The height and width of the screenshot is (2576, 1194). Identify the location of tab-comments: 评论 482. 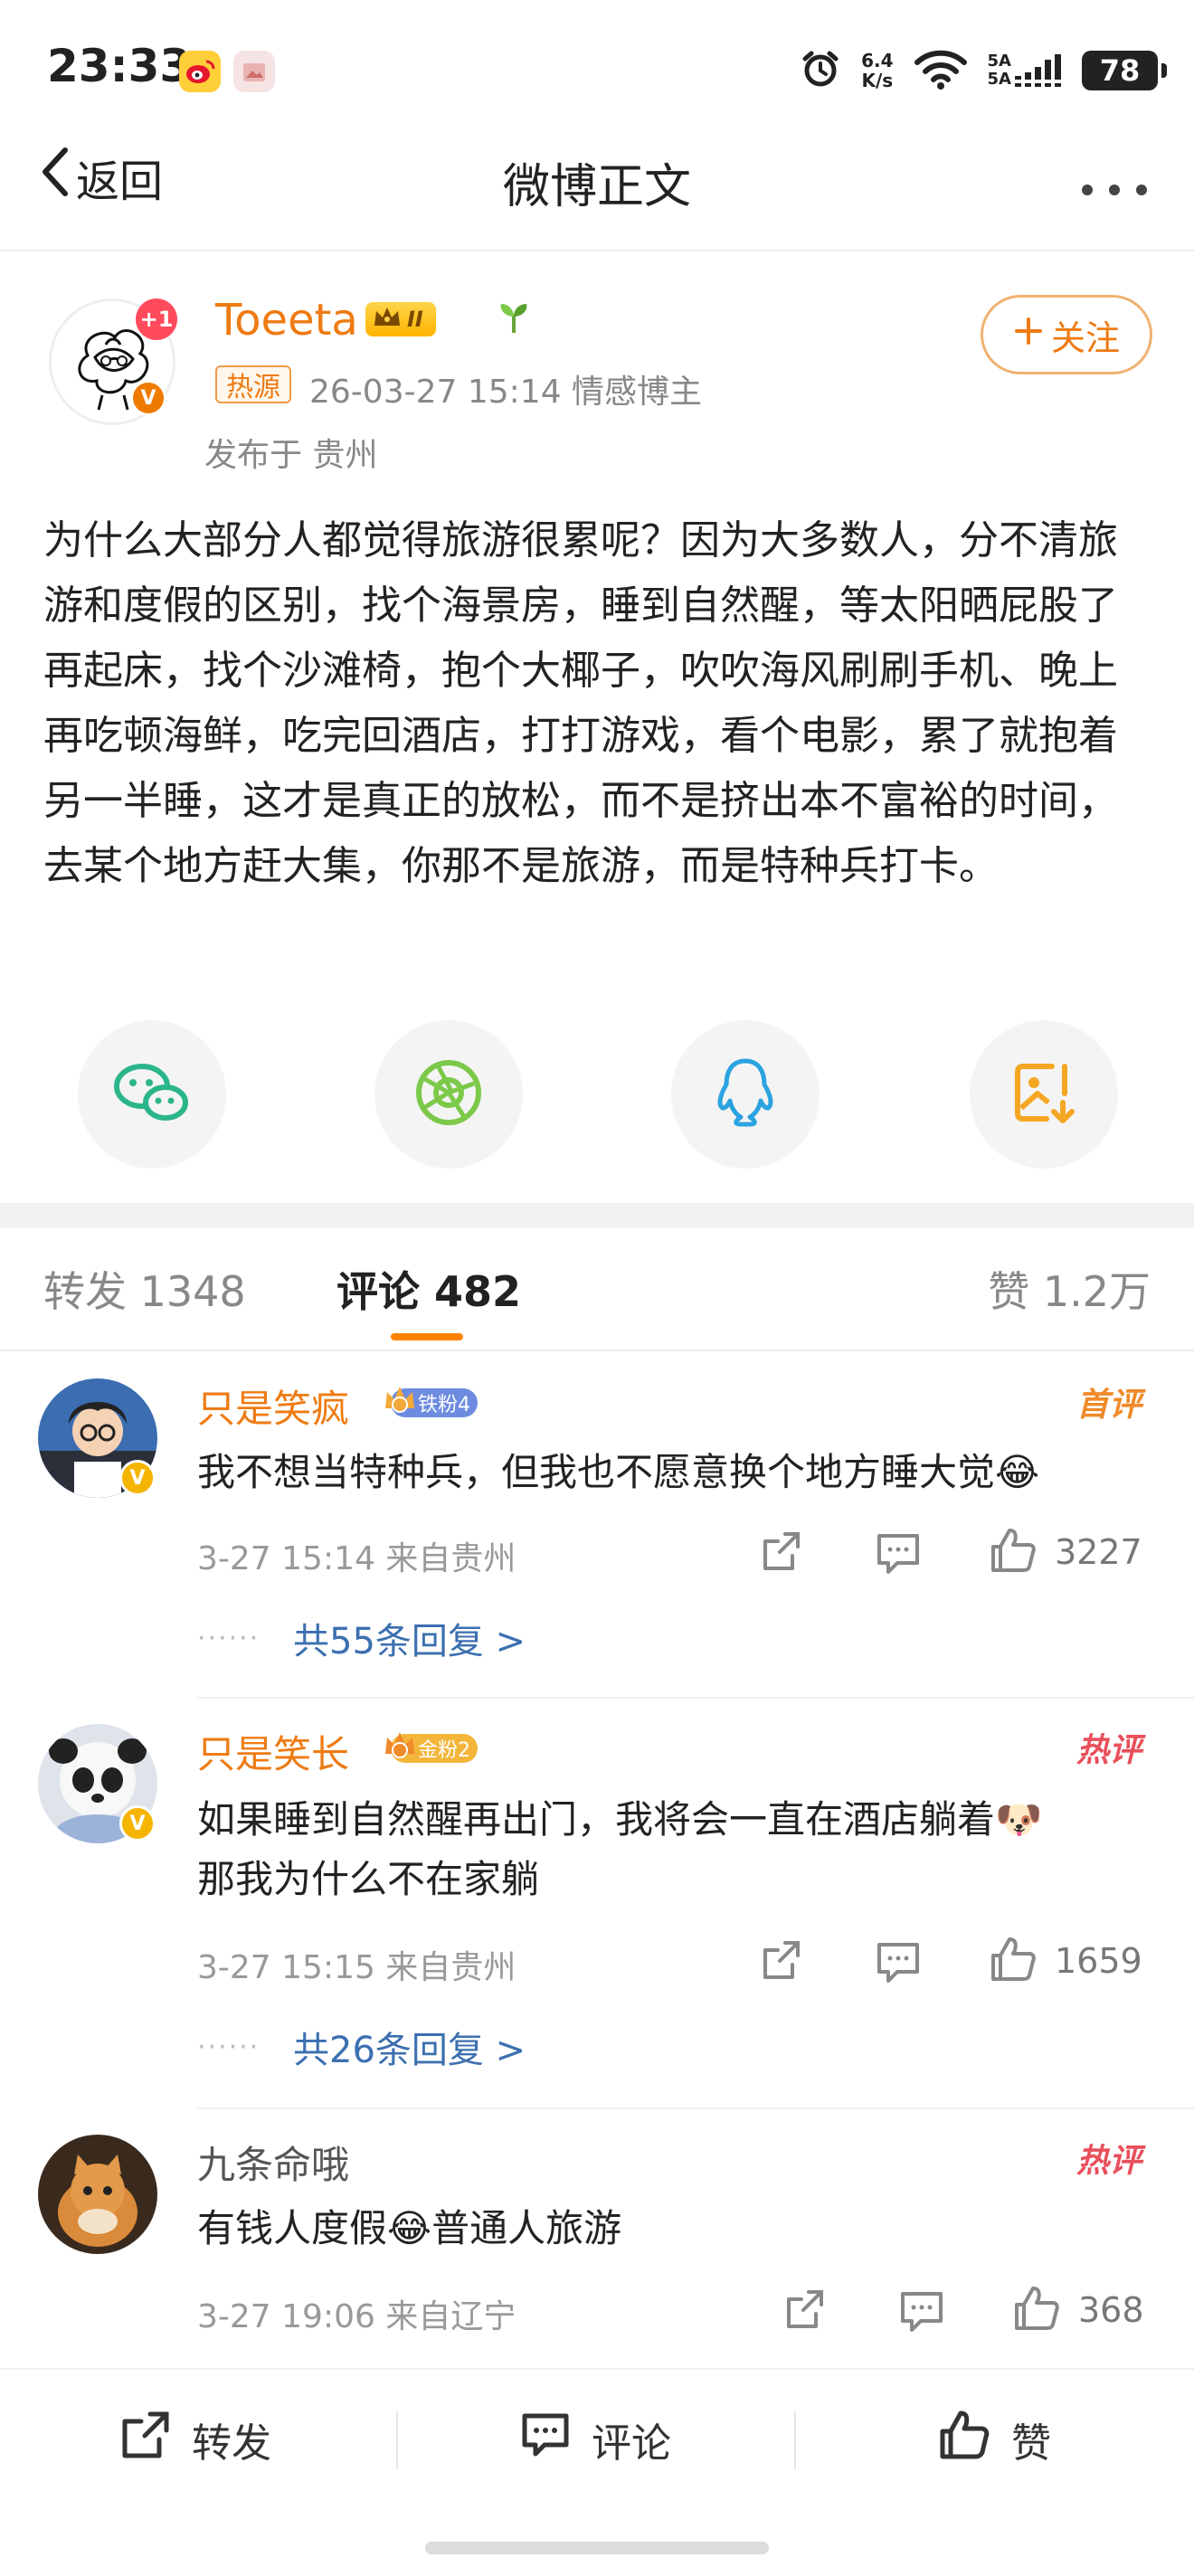
(428, 1289).